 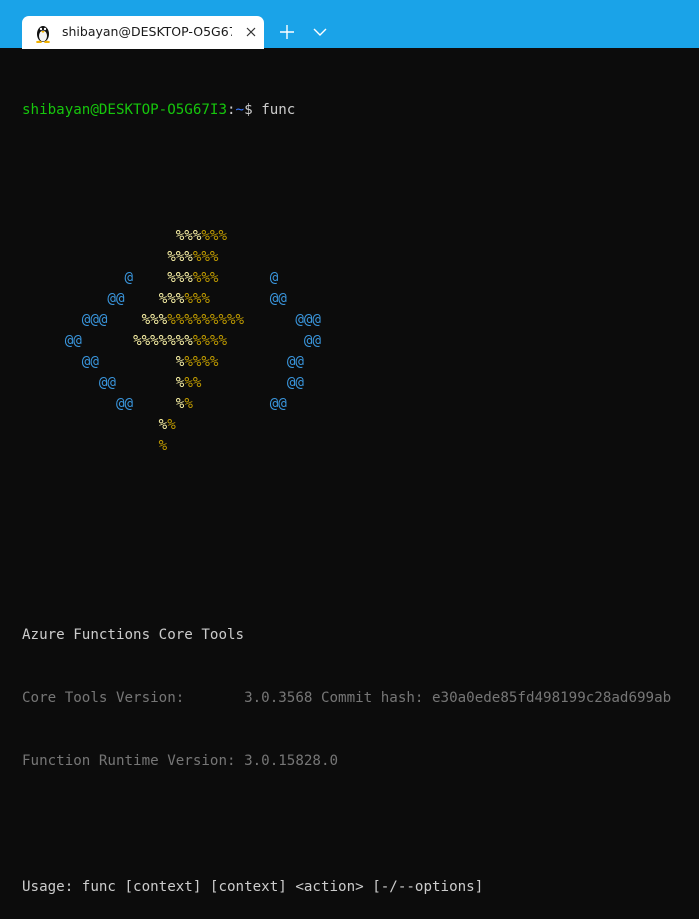 I want to click on plus-icon, so click(x=287, y=32).